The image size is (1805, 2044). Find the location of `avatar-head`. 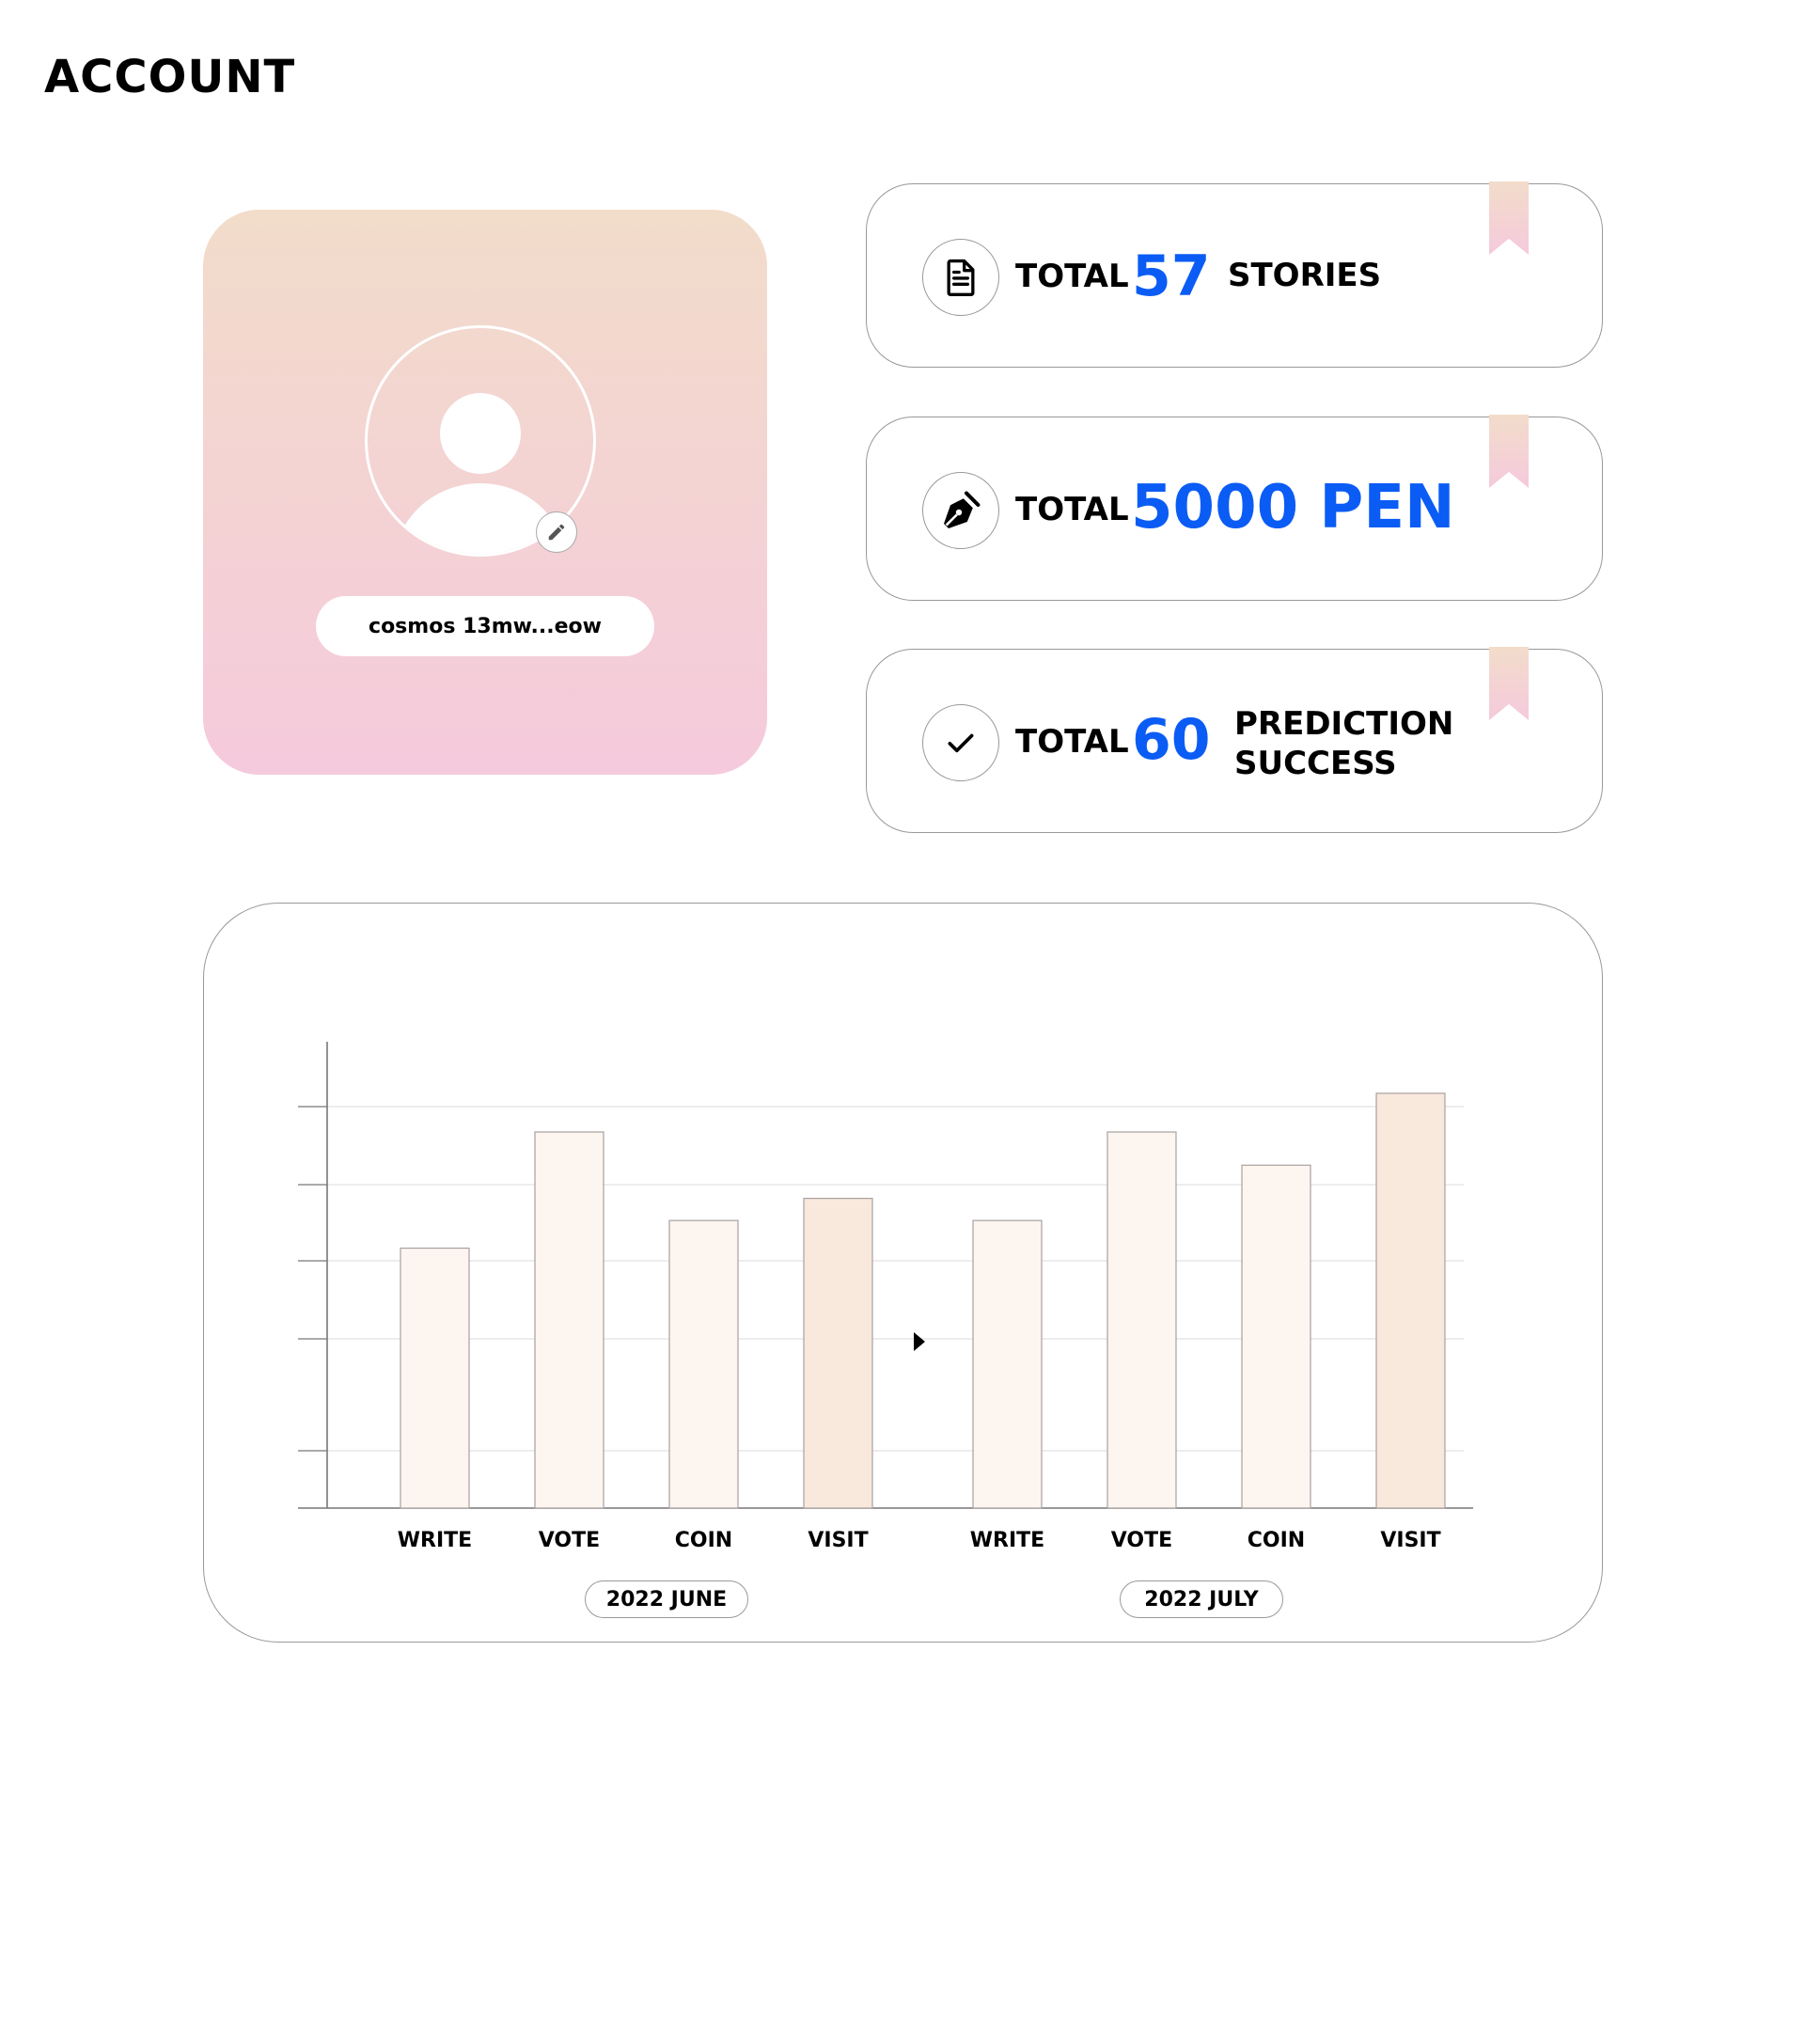

avatar-head is located at coordinates (480, 433).